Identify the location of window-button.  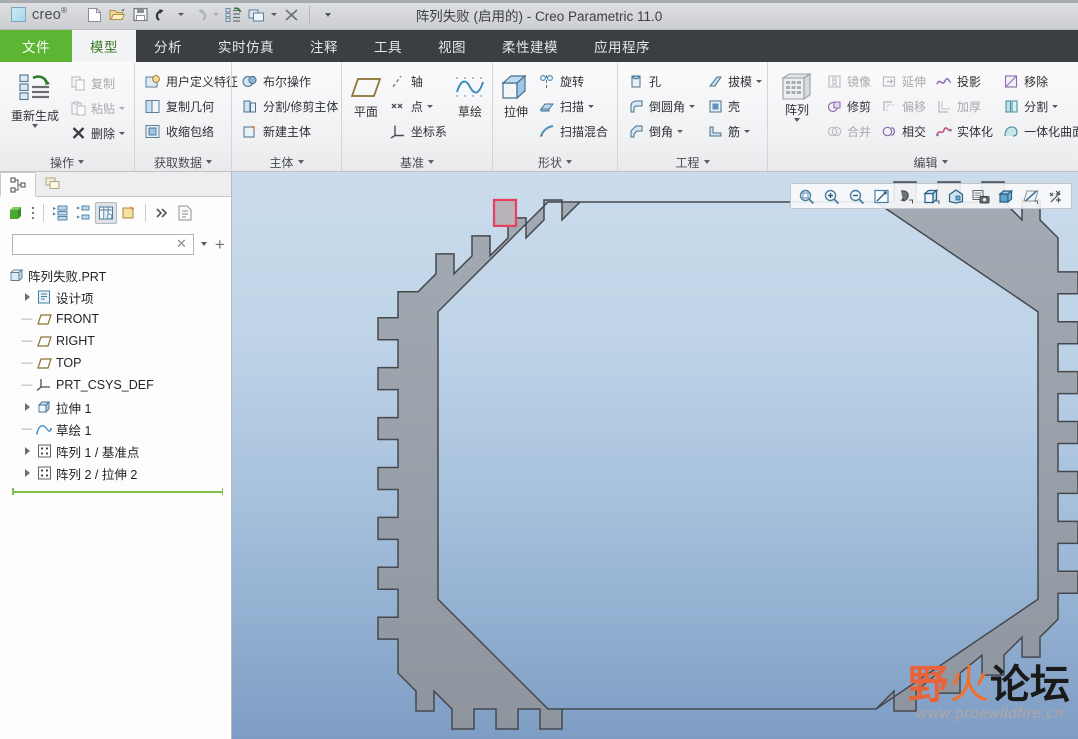
(256, 15).